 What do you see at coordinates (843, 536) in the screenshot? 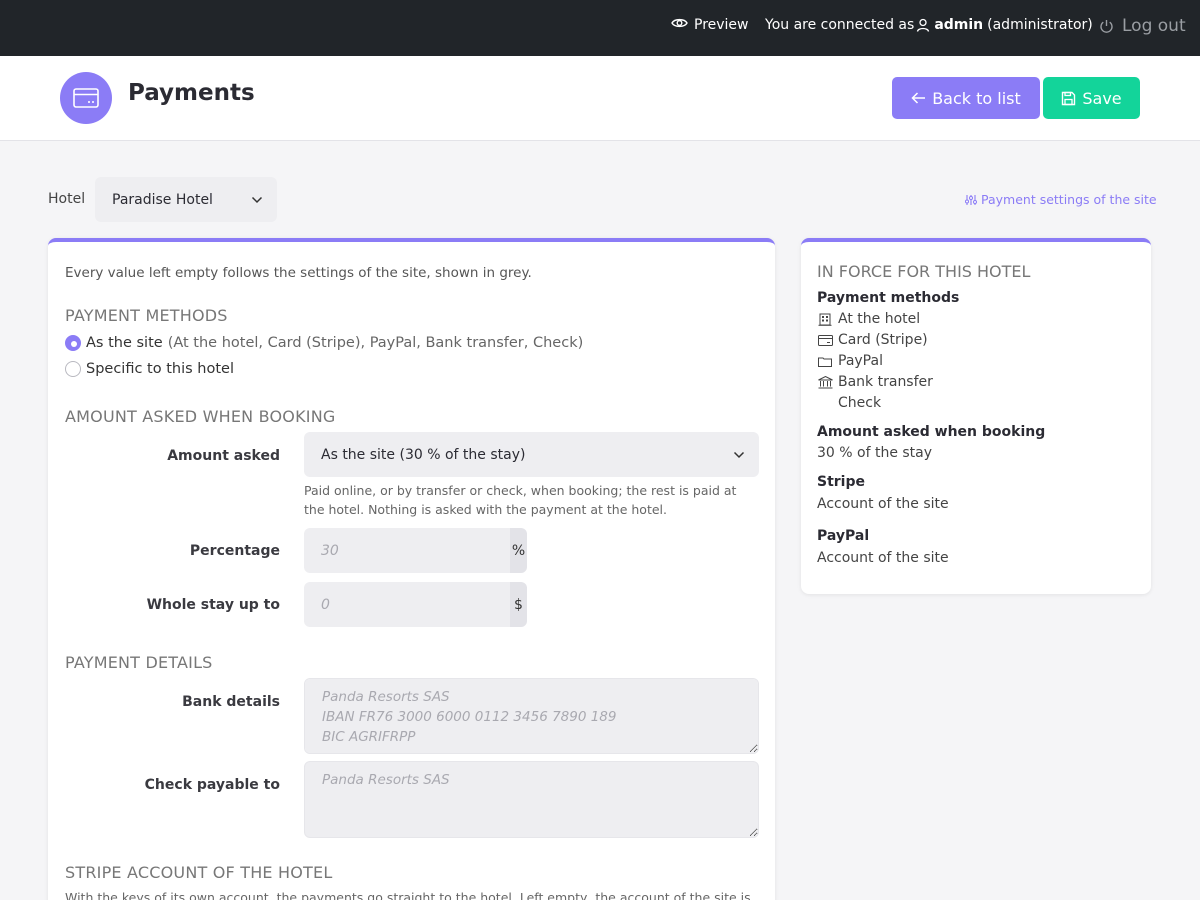
I see `paypal-heading: PayPal` at bounding box center [843, 536].